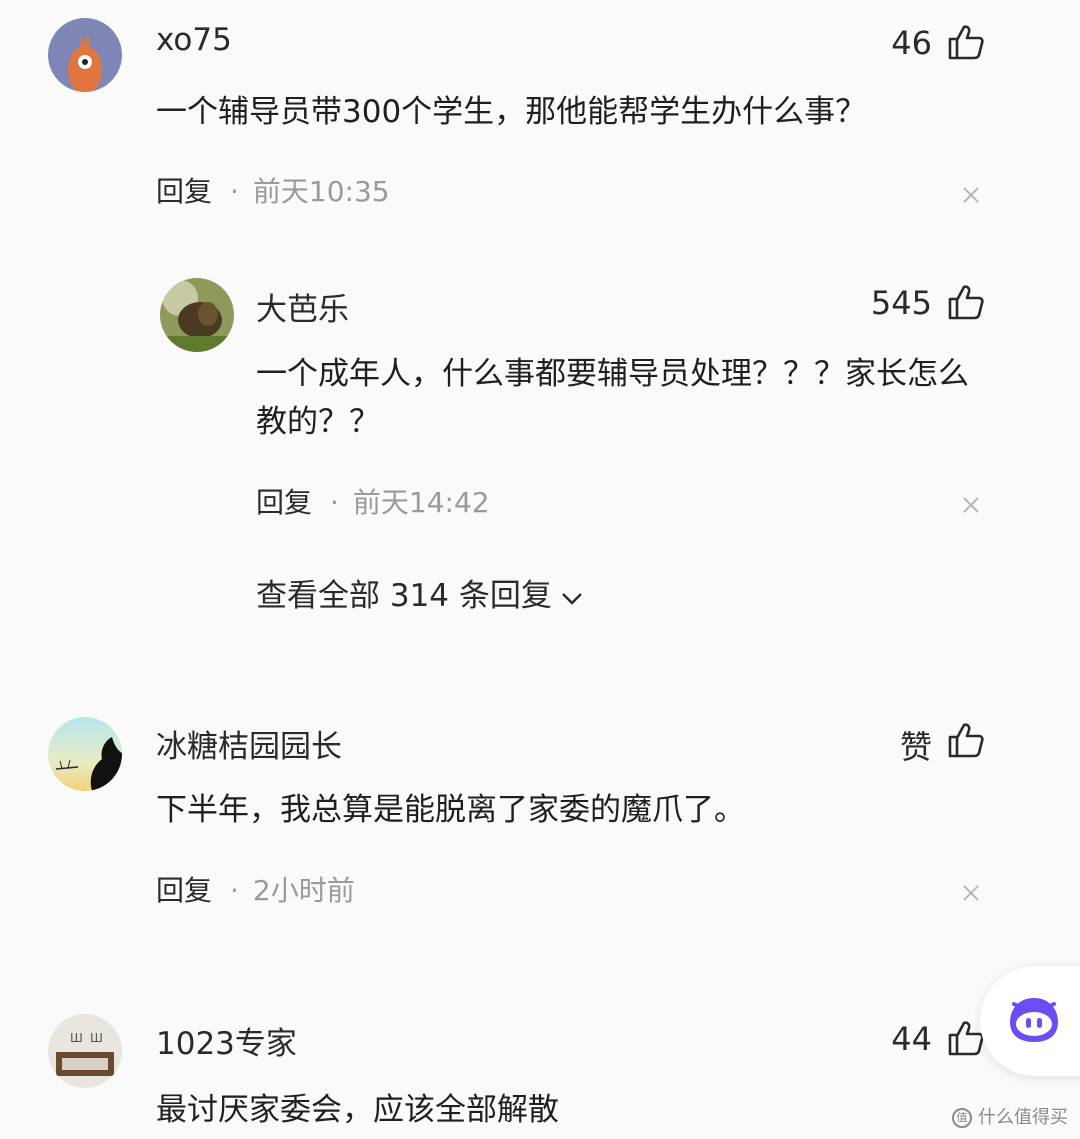  I want to click on like-count: 545, so click(901, 303).